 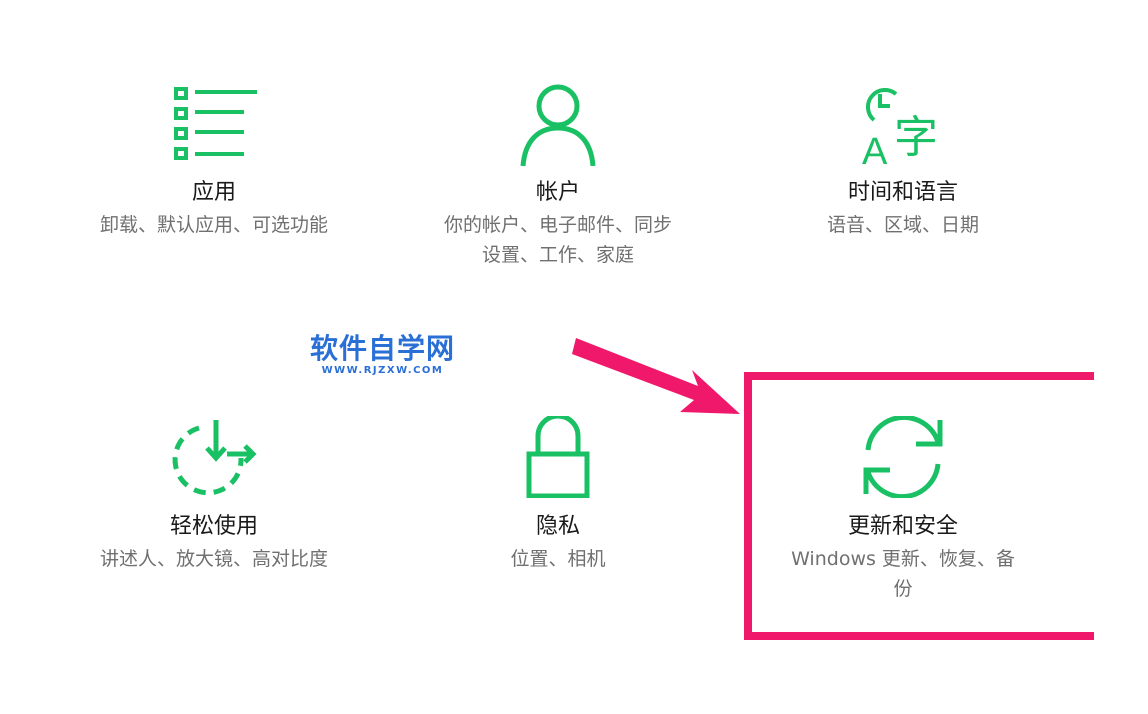 What do you see at coordinates (557, 526) in the screenshot?
I see `tile-title: 隐私` at bounding box center [557, 526].